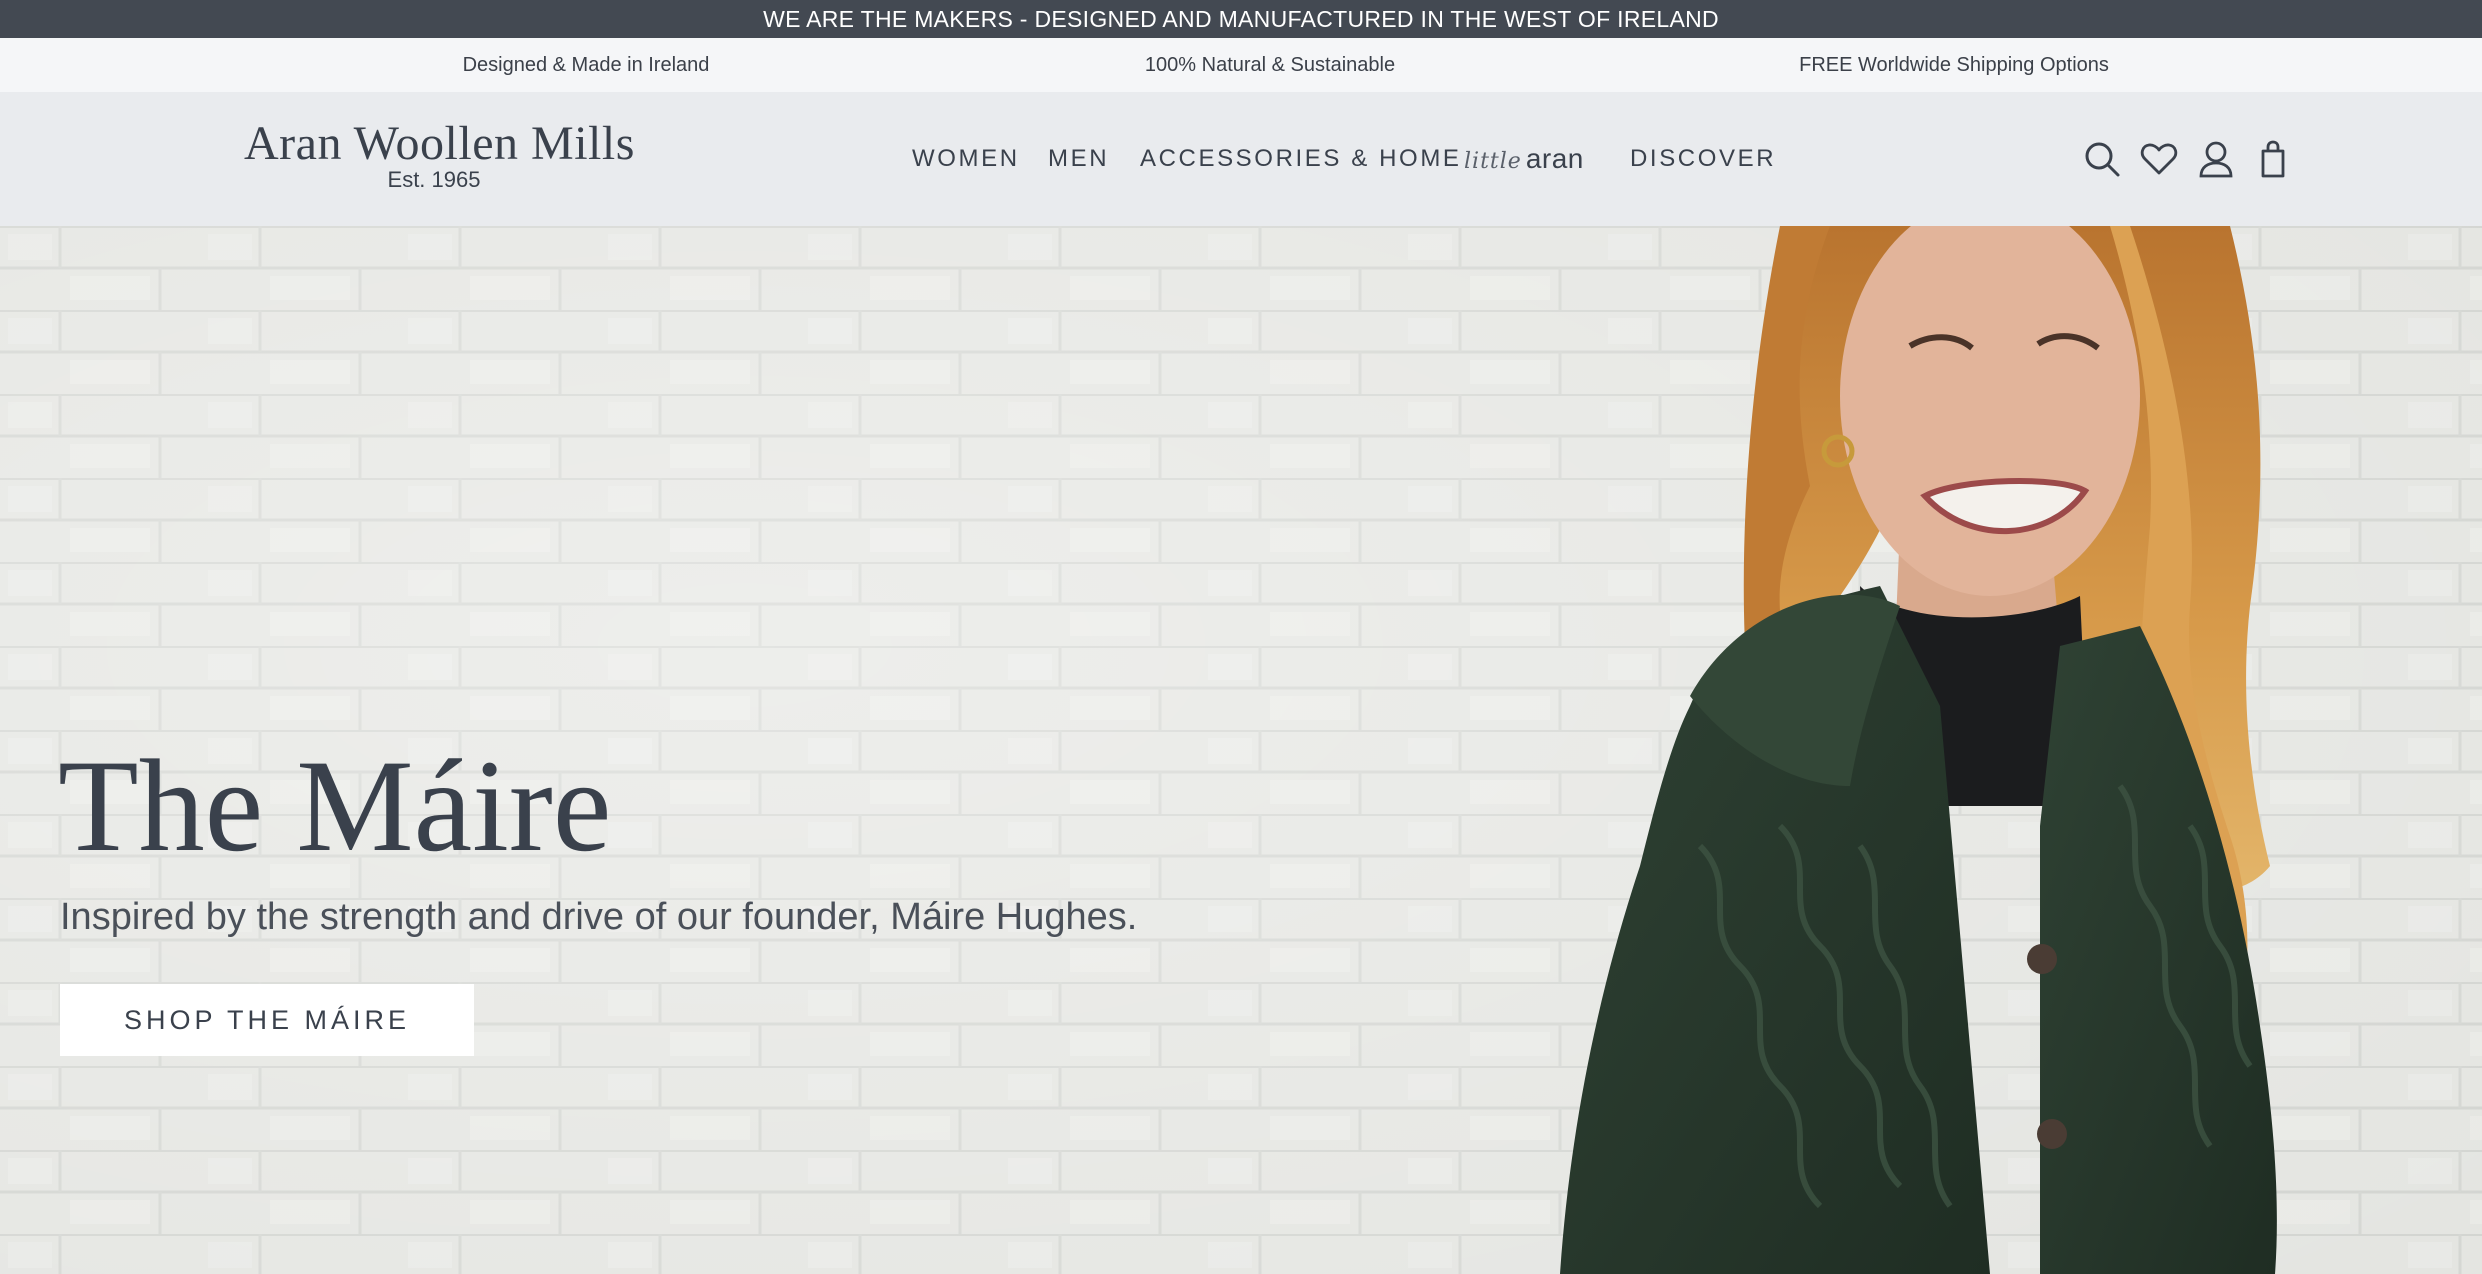 This screenshot has width=2482, height=1274. What do you see at coordinates (1954, 65) in the screenshot?
I see `usp-item-shipping: FREE Worldwide Shipping Options` at bounding box center [1954, 65].